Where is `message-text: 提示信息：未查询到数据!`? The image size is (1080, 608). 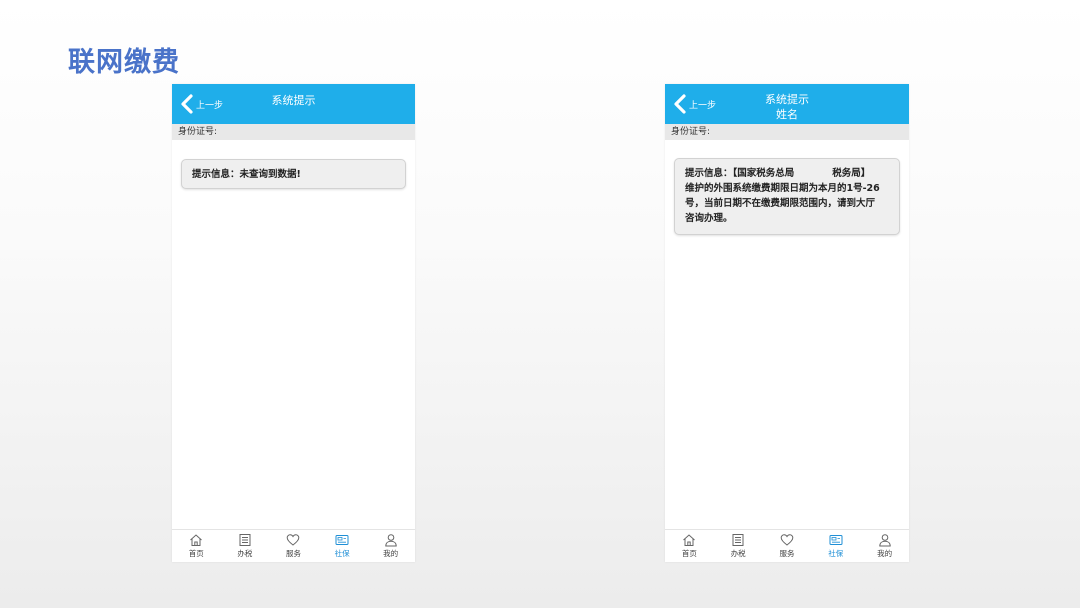
message-text: 提示信息：未查询到数据! is located at coordinates (246, 174).